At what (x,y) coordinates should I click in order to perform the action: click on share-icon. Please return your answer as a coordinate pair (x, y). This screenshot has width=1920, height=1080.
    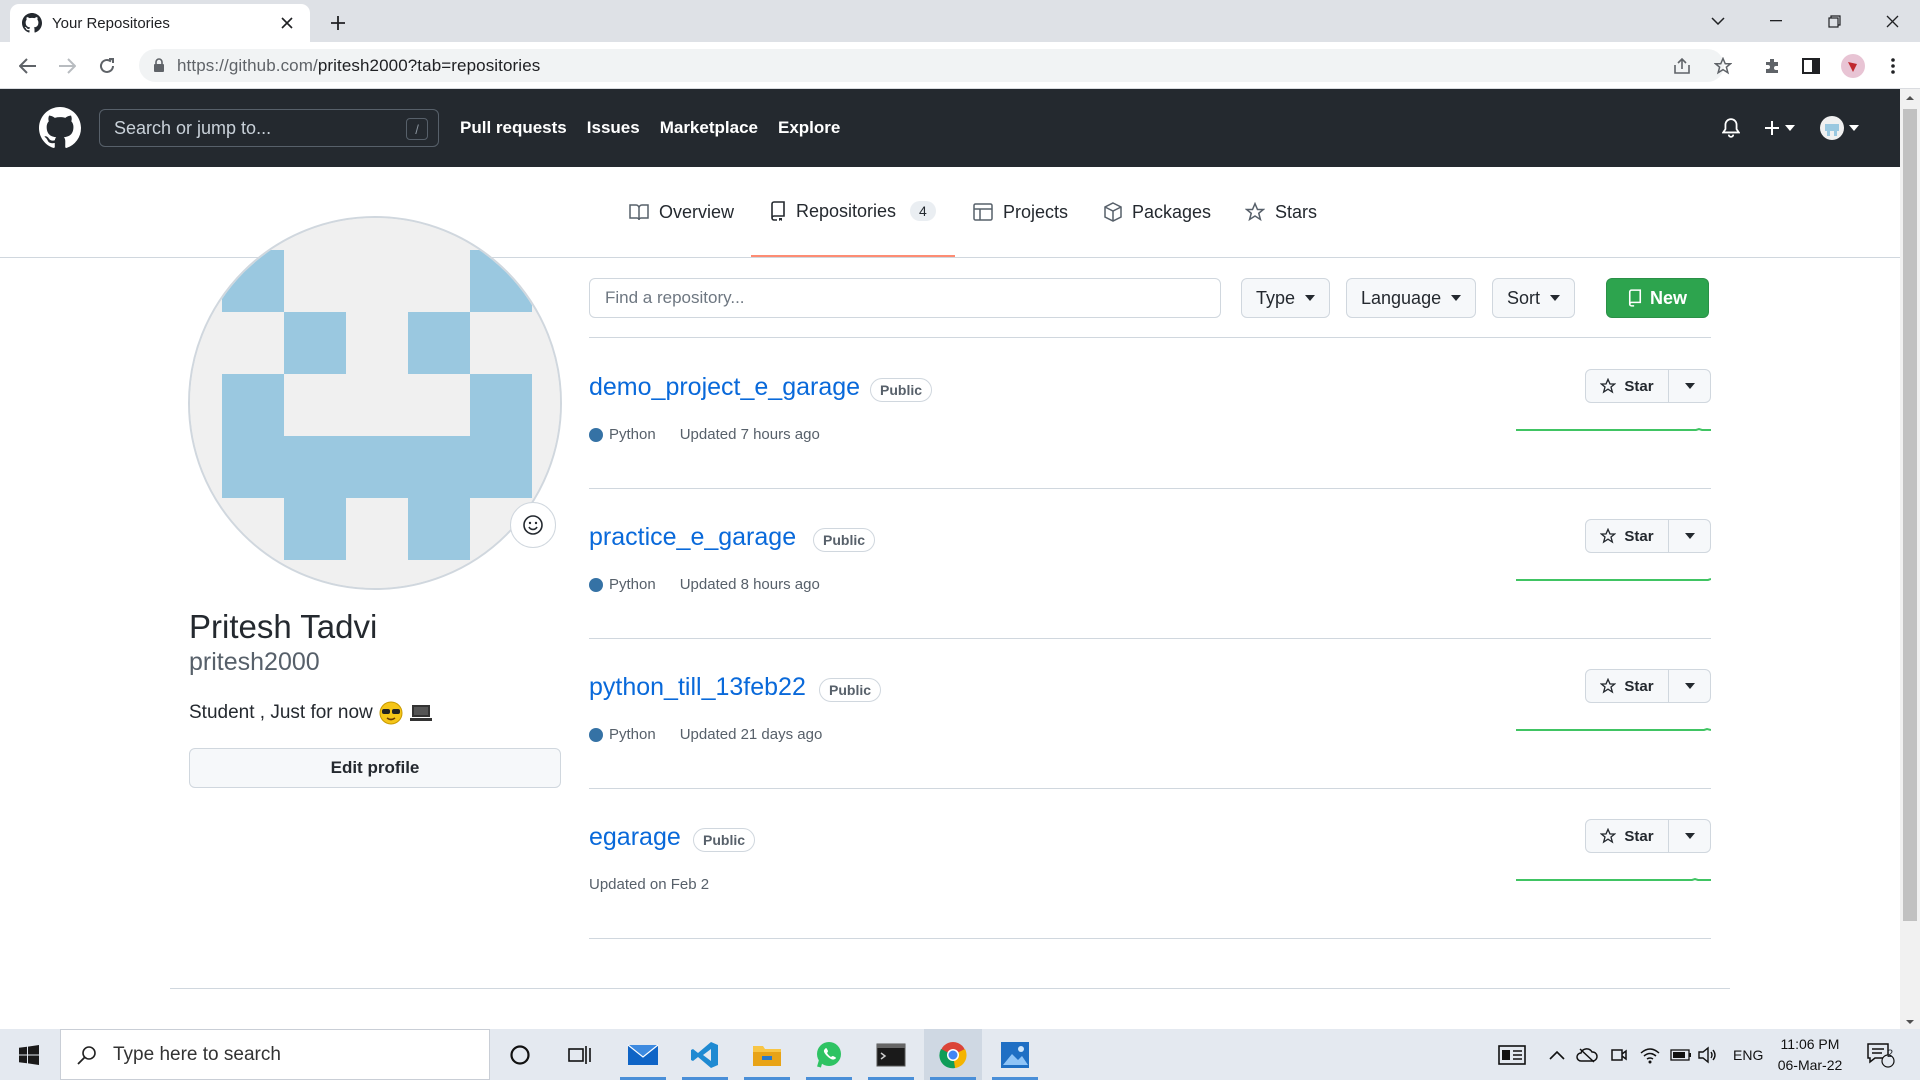
    Looking at the image, I should click on (1682, 66).